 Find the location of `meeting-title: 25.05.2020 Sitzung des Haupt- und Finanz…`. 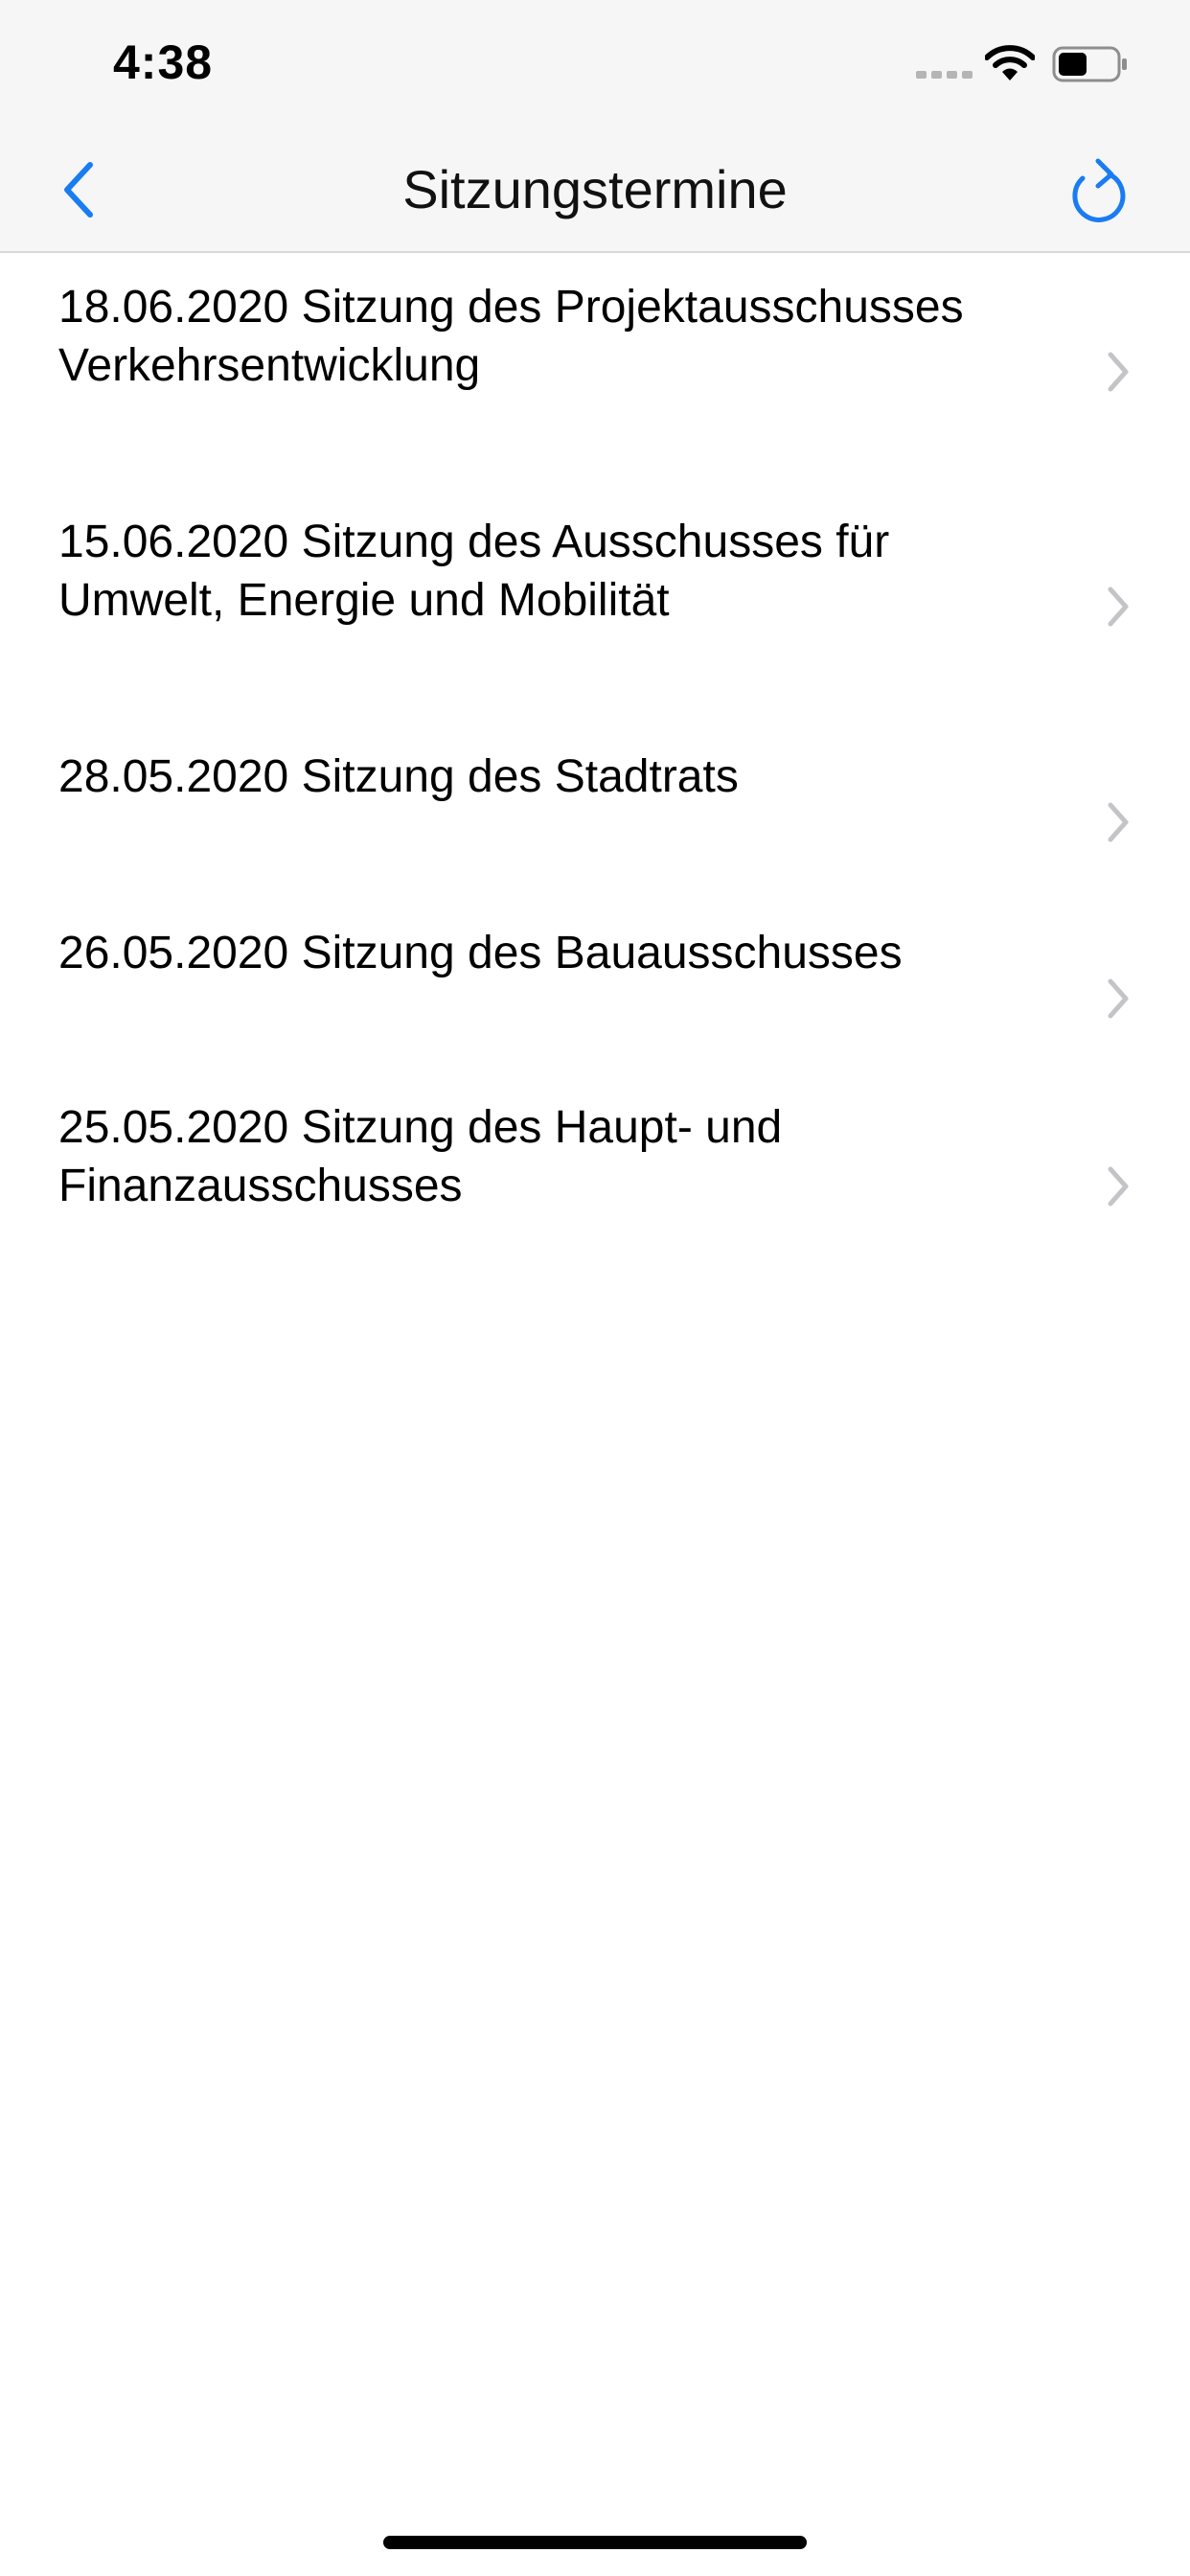

meeting-title: 25.05.2020 Sitzung des Haupt- und Finanz… is located at coordinates (421, 1156).